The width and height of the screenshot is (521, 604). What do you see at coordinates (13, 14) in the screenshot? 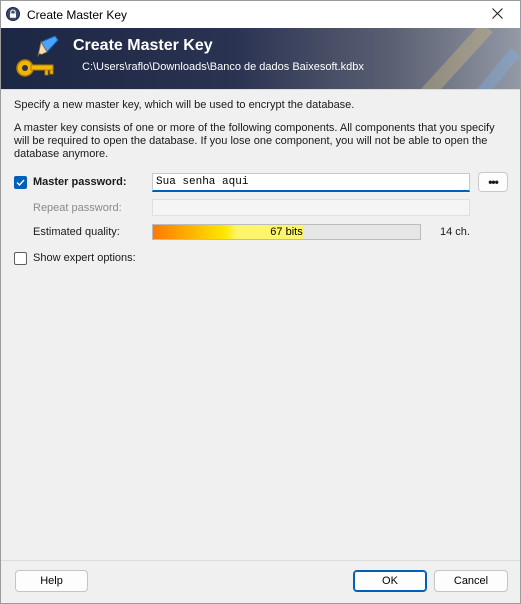
I see `keepass-lock-icon` at bounding box center [13, 14].